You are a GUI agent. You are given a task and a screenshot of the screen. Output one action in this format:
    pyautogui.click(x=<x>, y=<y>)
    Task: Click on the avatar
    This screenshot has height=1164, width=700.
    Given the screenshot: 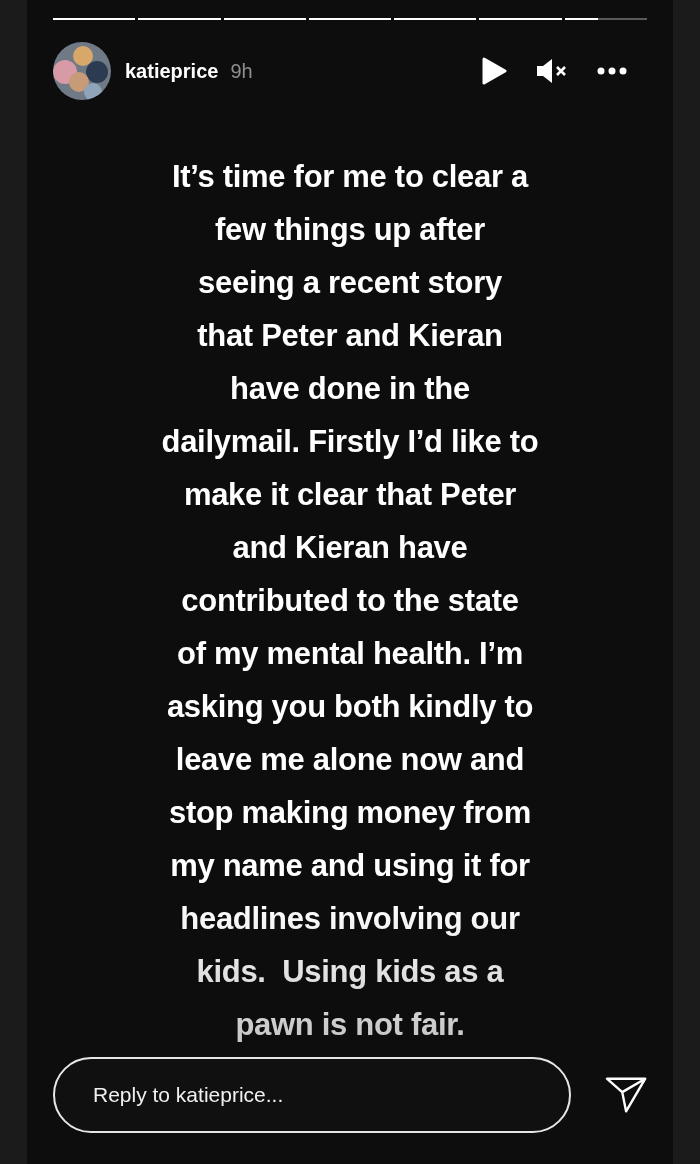 What is the action you would take?
    pyautogui.click(x=82, y=71)
    